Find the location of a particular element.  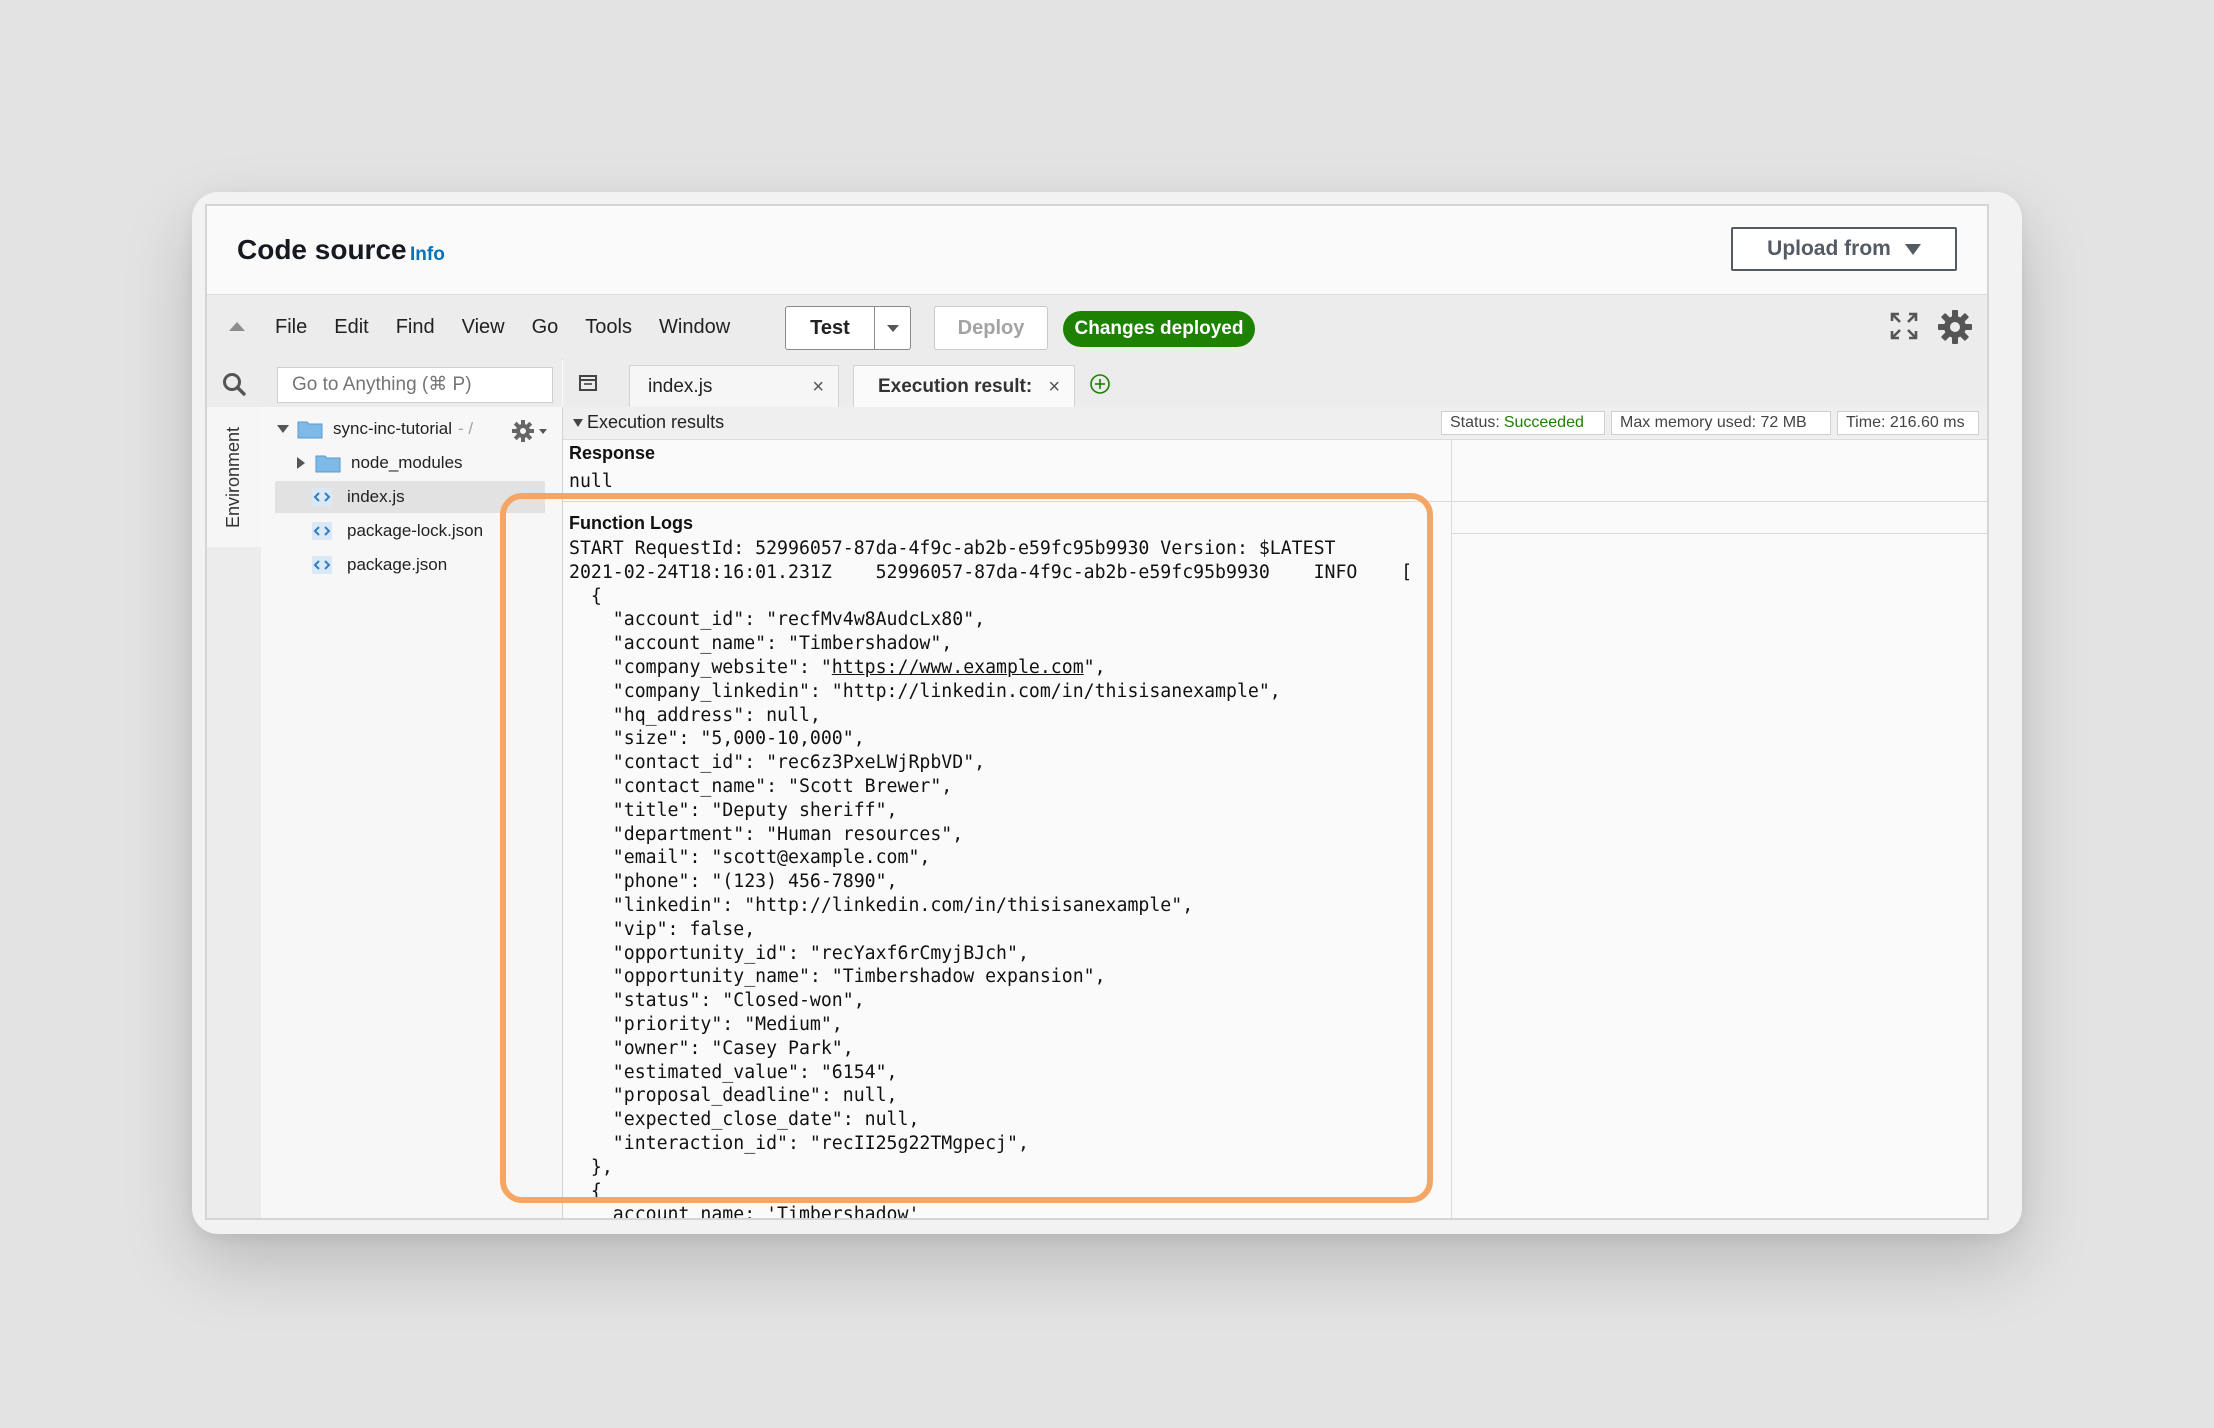

search-icon is located at coordinates (234, 384).